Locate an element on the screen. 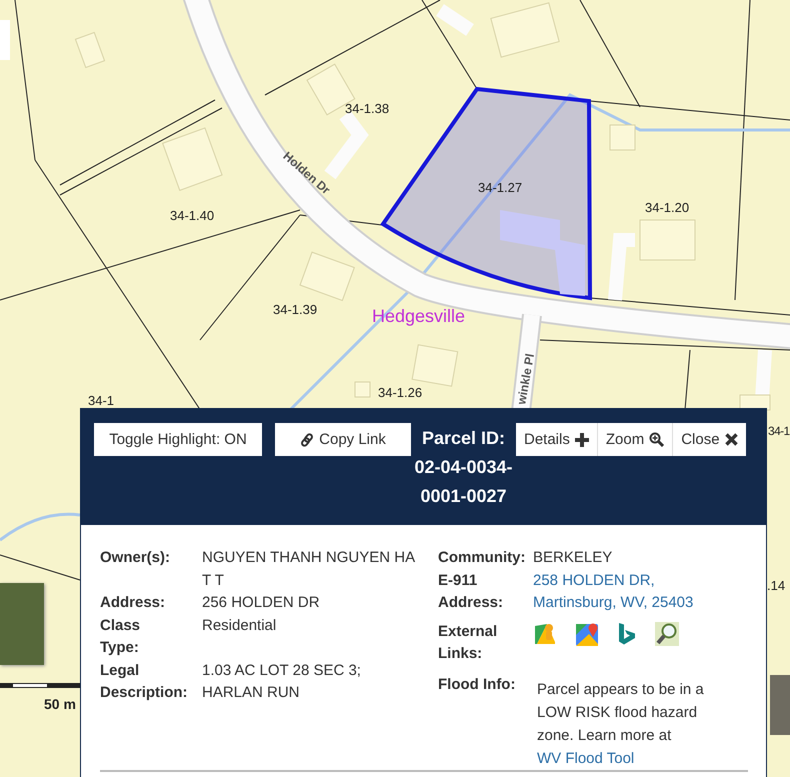 Image resolution: width=790 pixels, height=777 pixels. close-button: Close is located at coordinates (709, 439).